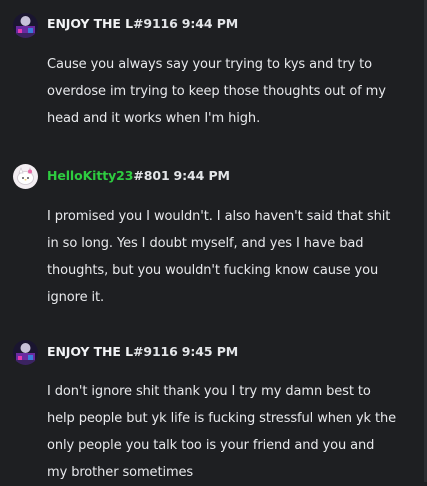 The height and width of the screenshot is (486, 427). What do you see at coordinates (154, 118) in the screenshot?
I see `message-line: head and it works when I'm high.` at bounding box center [154, 118].